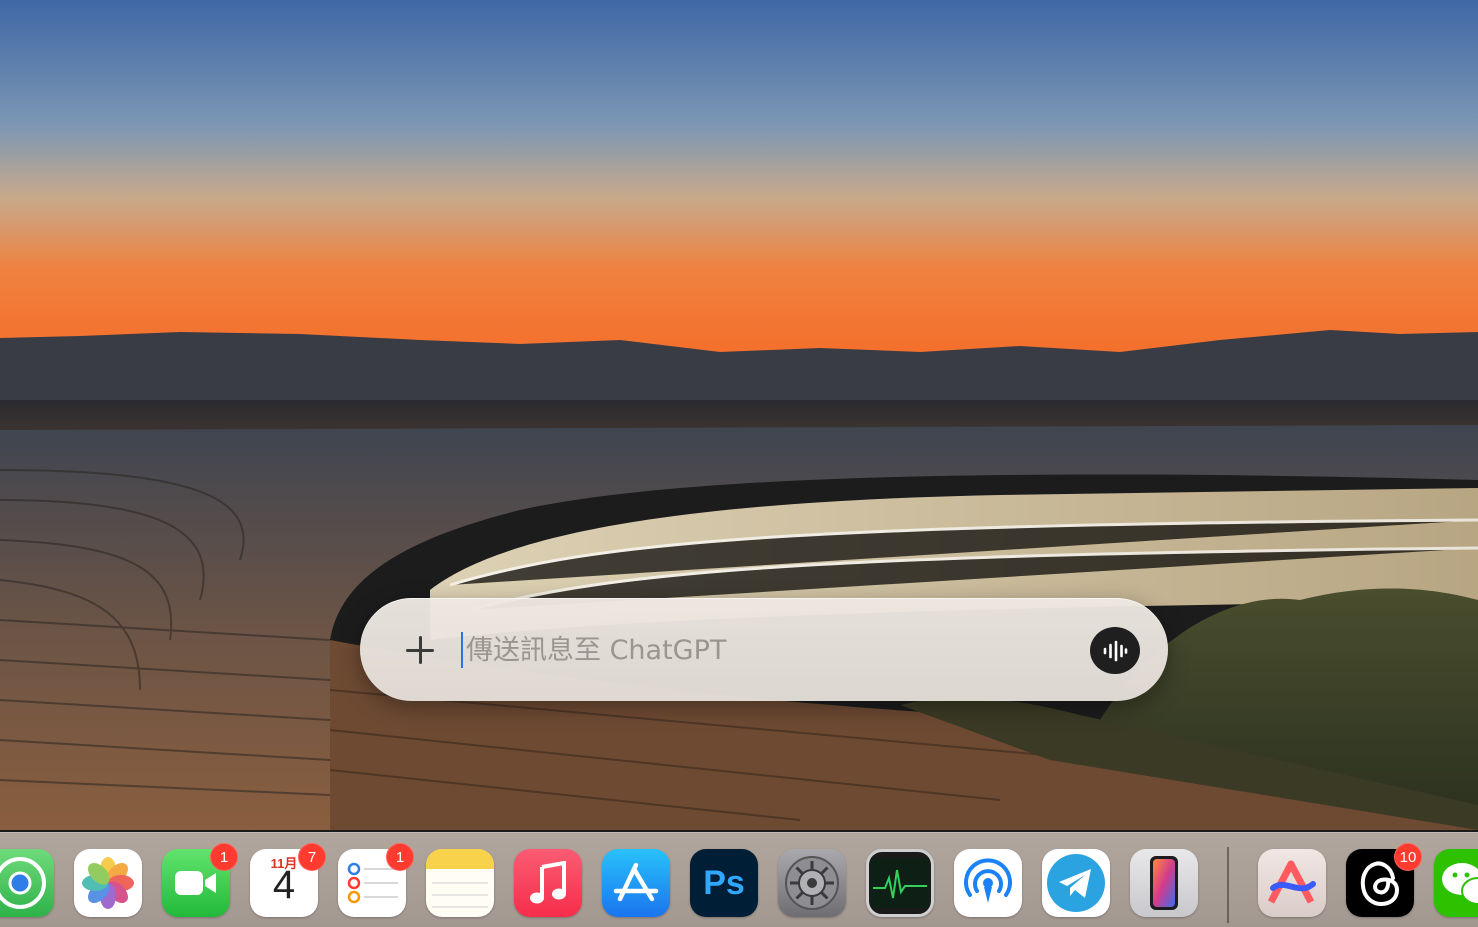  I want to click on dock: 1 11月 4 7 1 Ps 10, so click(739, 879).